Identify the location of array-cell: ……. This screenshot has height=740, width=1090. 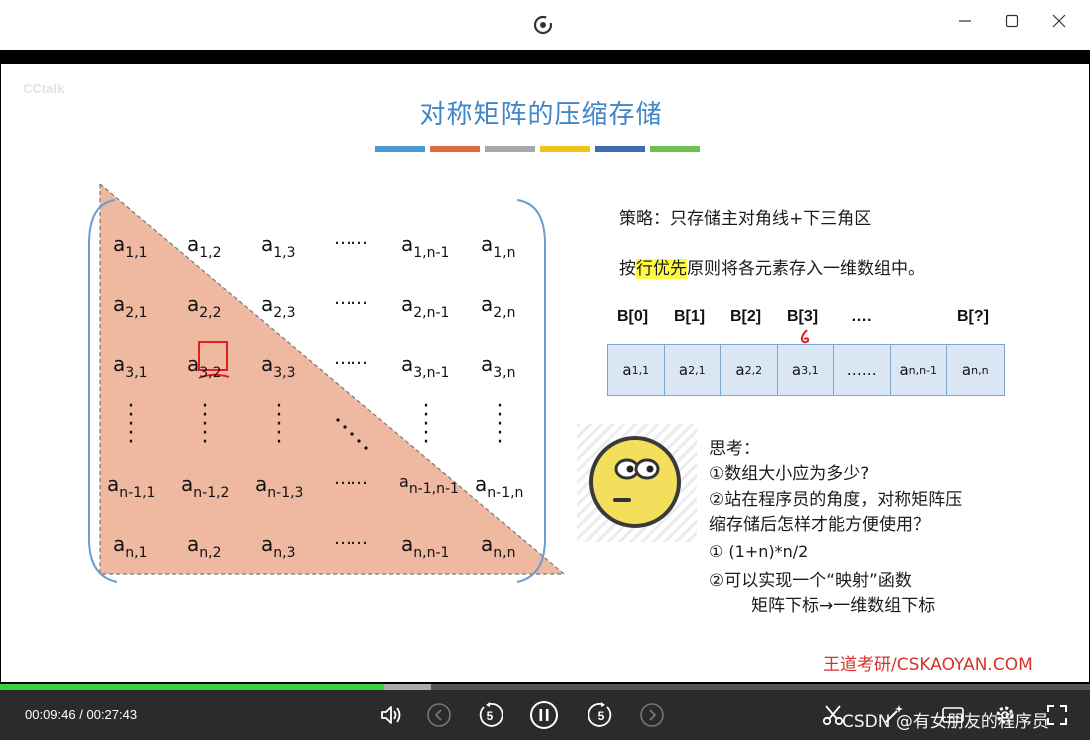
(862, 370).